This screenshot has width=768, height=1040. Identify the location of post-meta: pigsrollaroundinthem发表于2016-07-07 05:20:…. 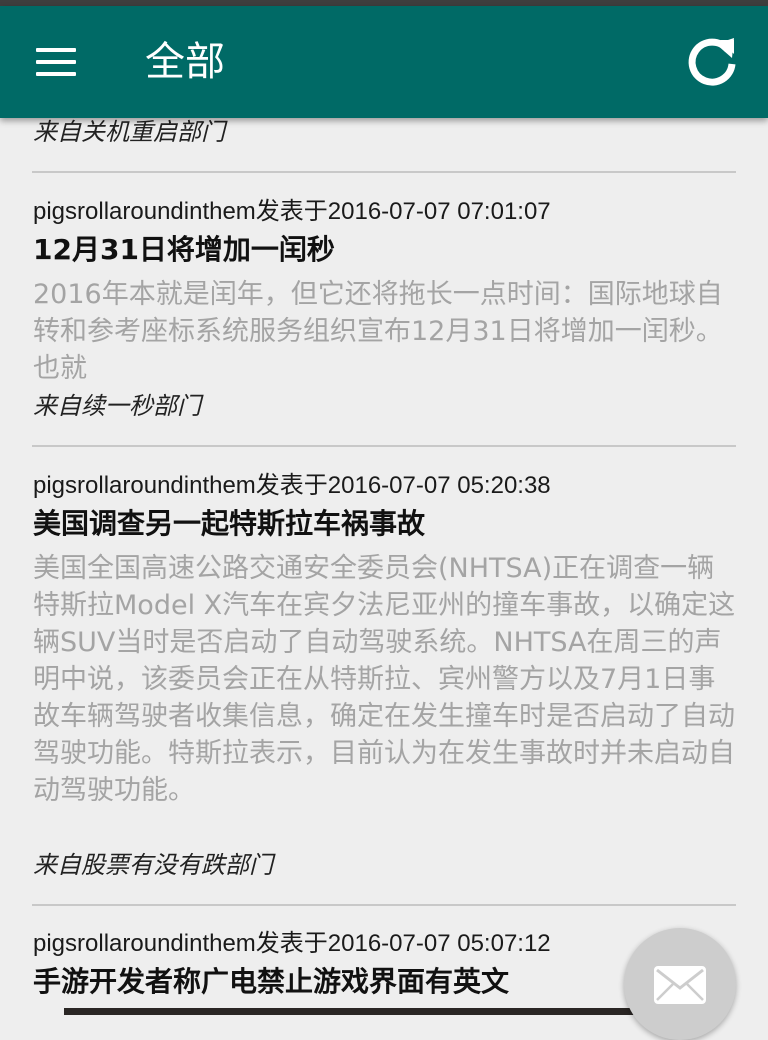
(292, 485).